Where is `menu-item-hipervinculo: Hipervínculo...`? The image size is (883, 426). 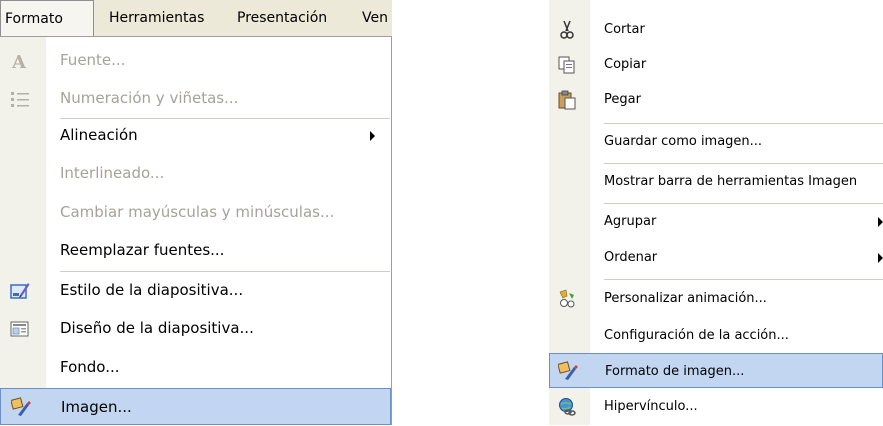
menu-item-hipervinculo: Hipervínculo... is located at coordinates (716, 407).